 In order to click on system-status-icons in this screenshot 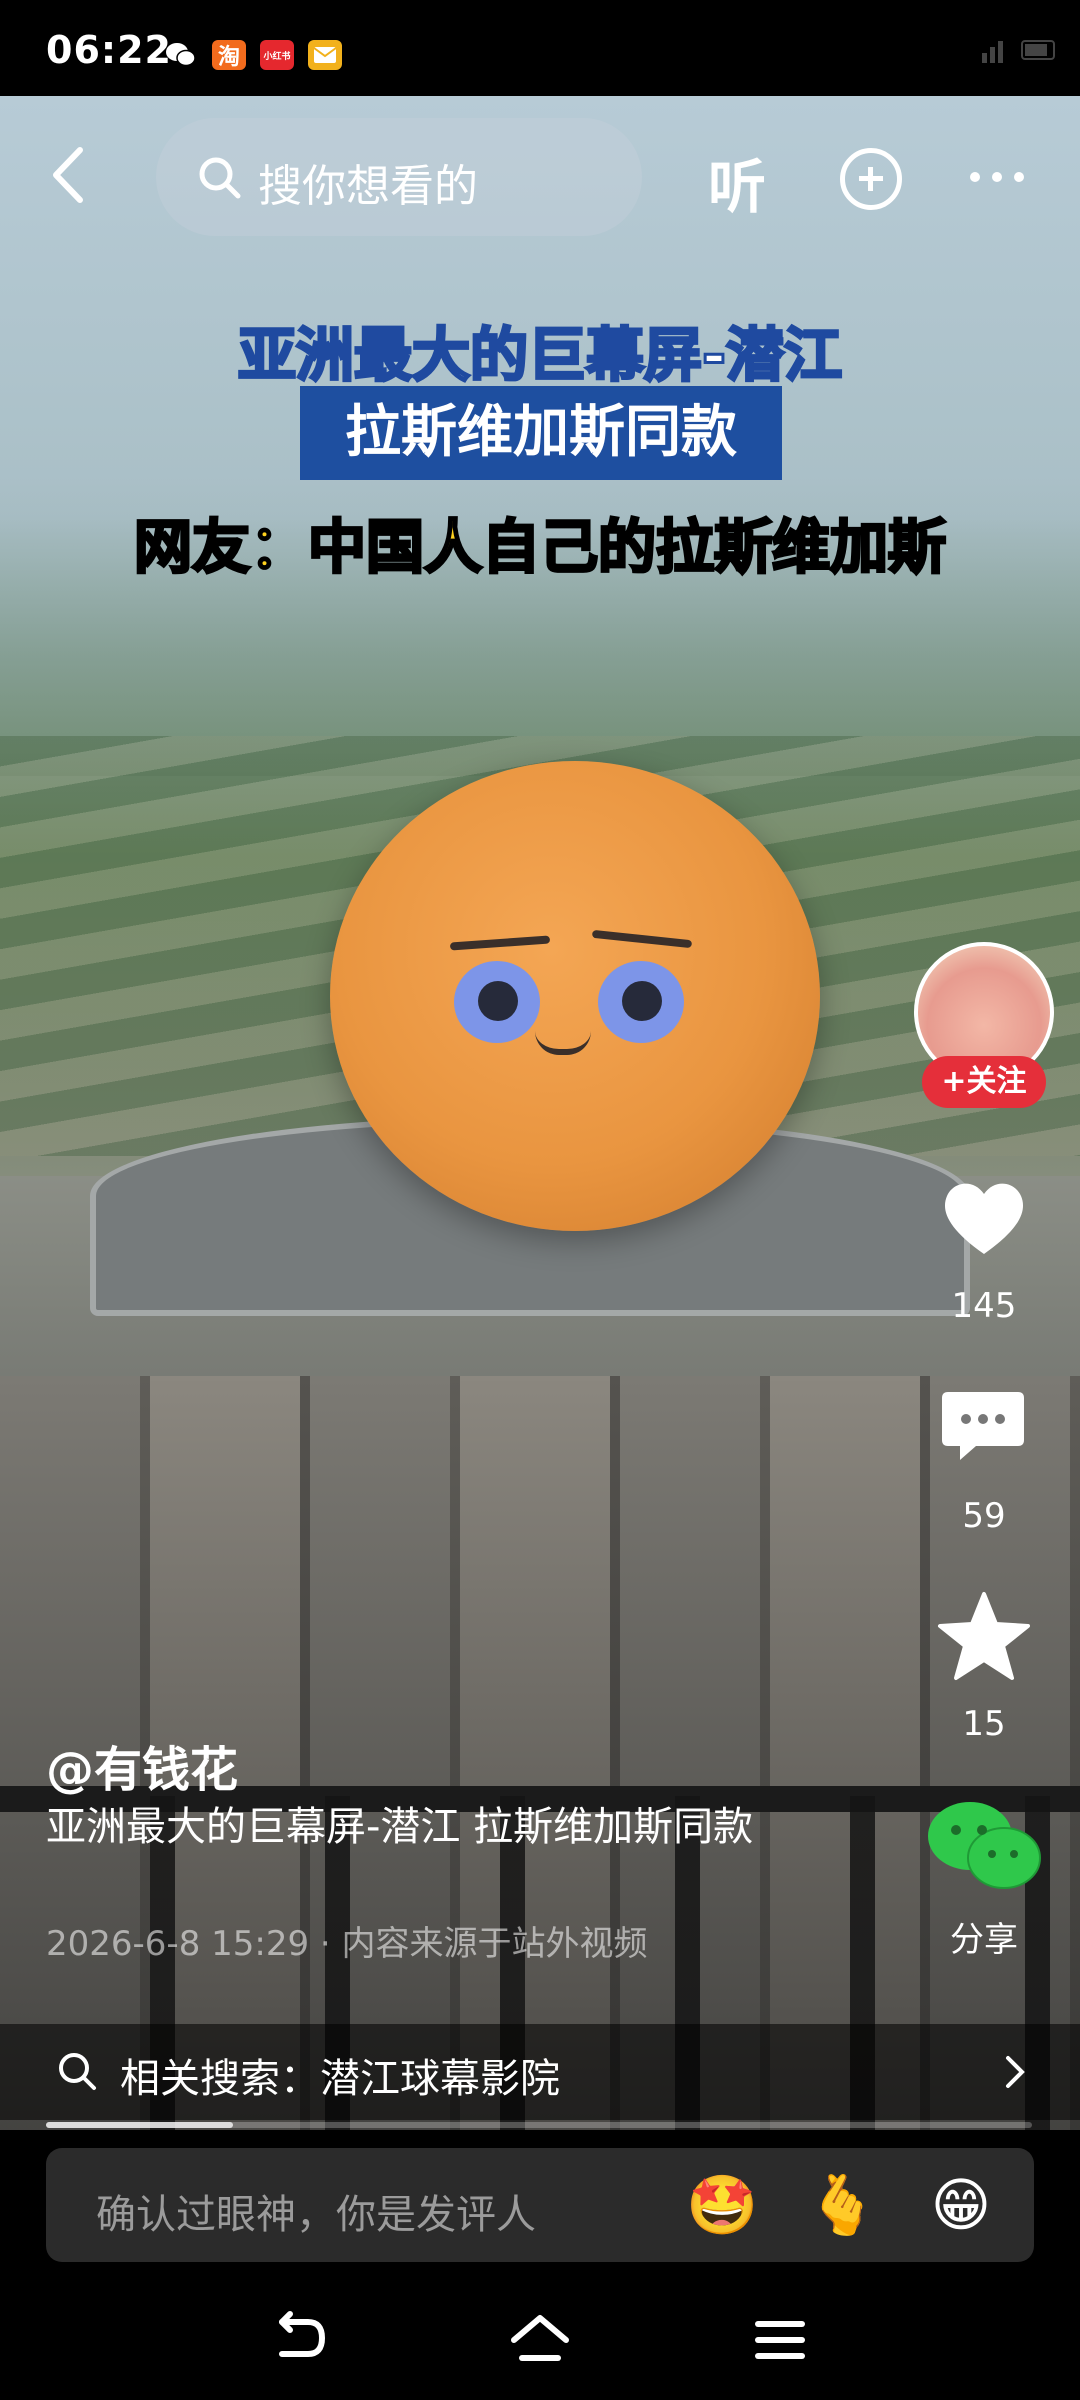, I will do `click(880, 50)`.